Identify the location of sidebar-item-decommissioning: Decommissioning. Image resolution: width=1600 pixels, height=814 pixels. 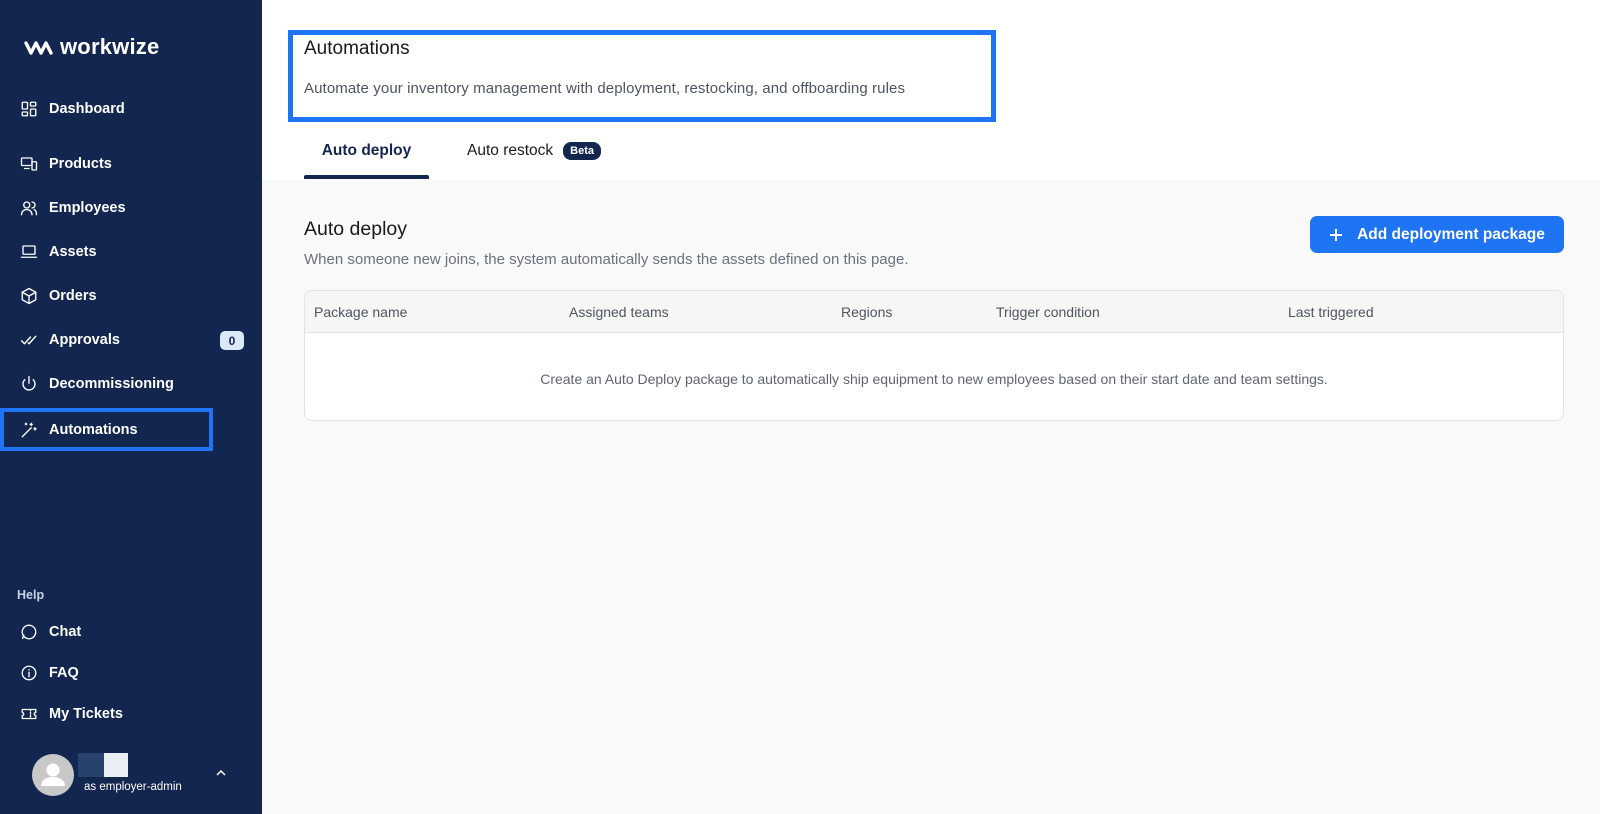
(131, 384).